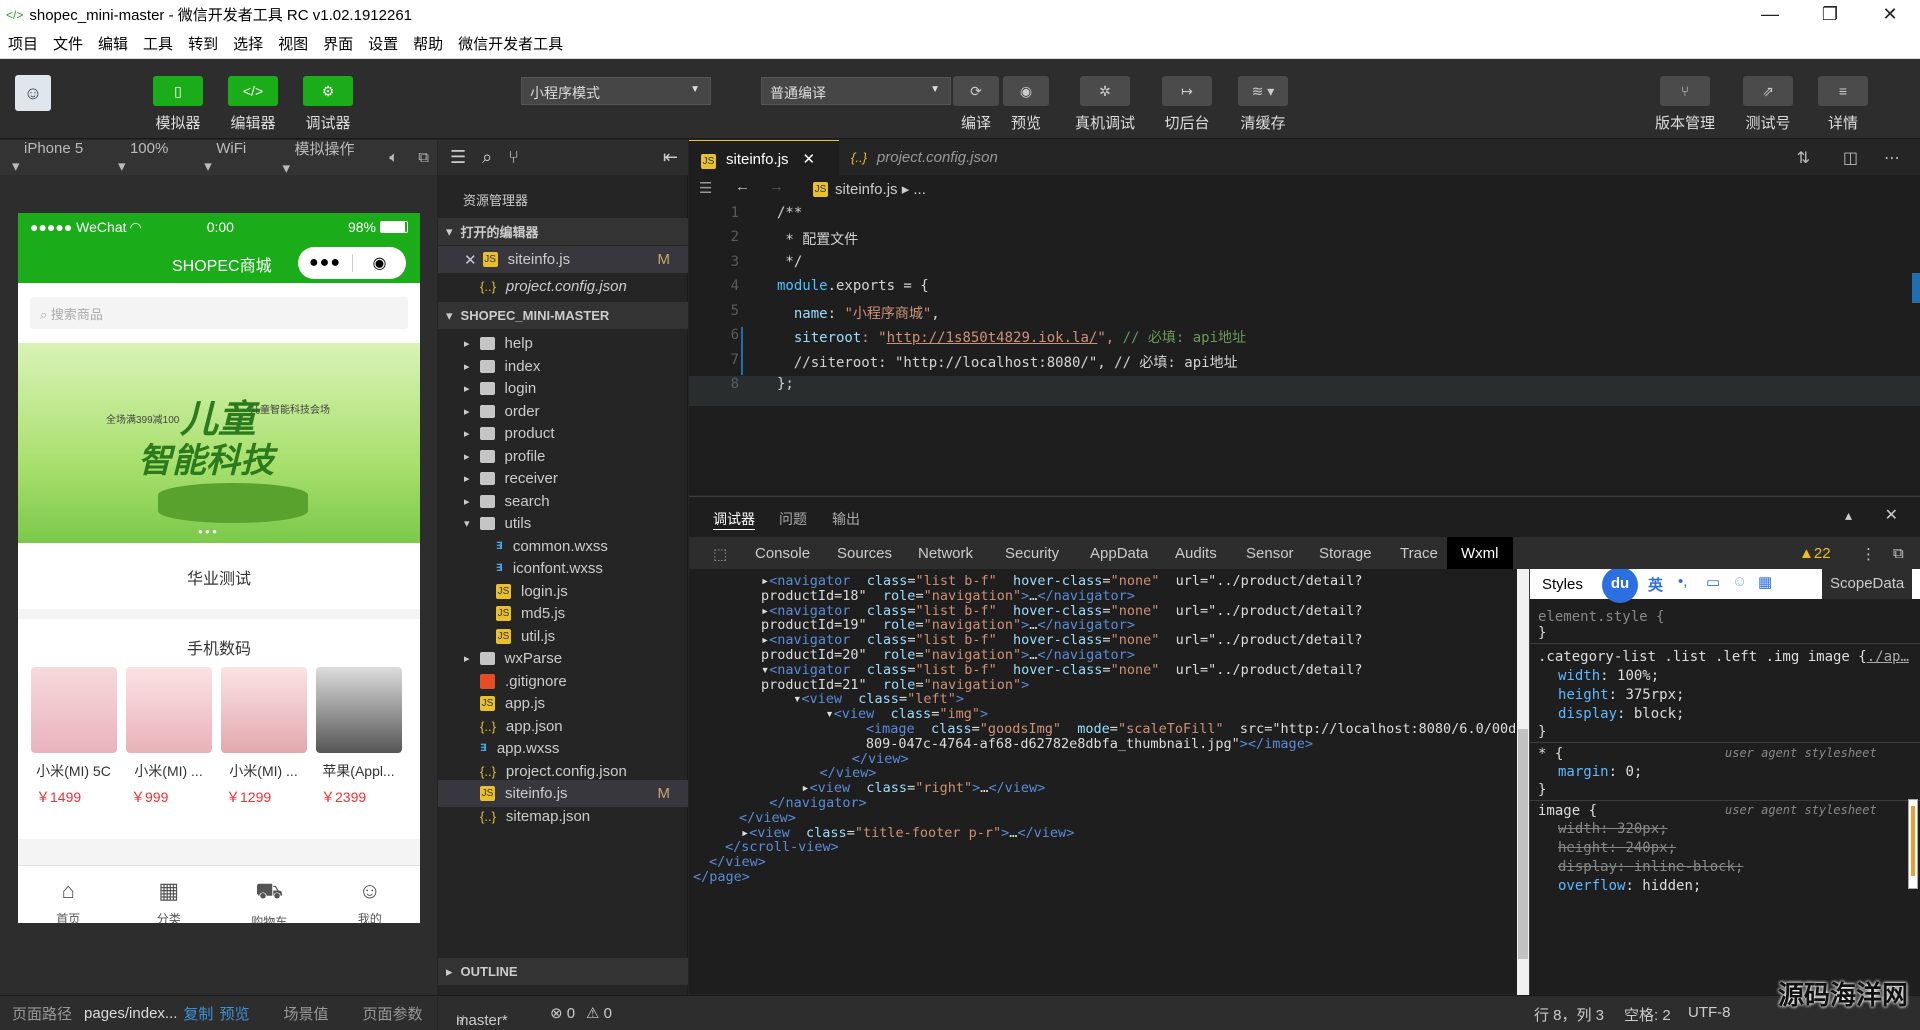  I want to click on close-icon: ✕, so click(470, 260).